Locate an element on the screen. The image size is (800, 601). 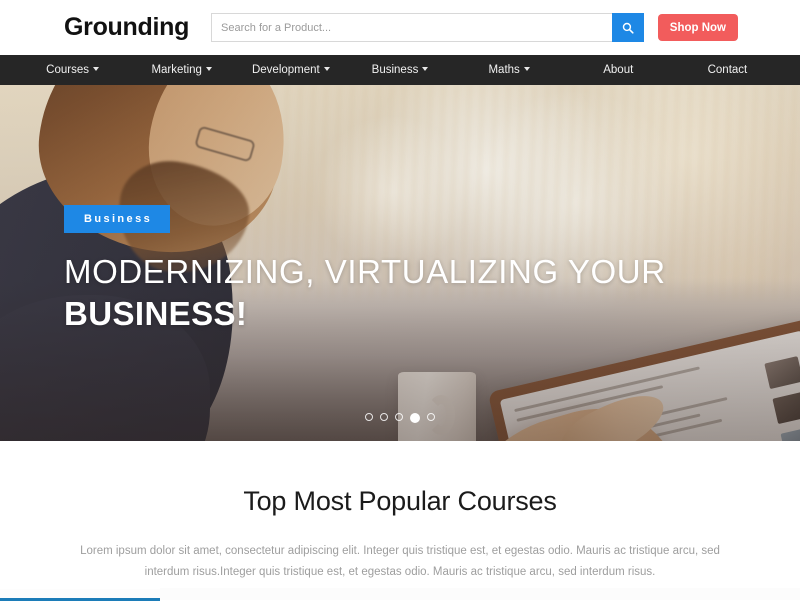
nav-item-courses: Courses is located at coordinates (72, 70).